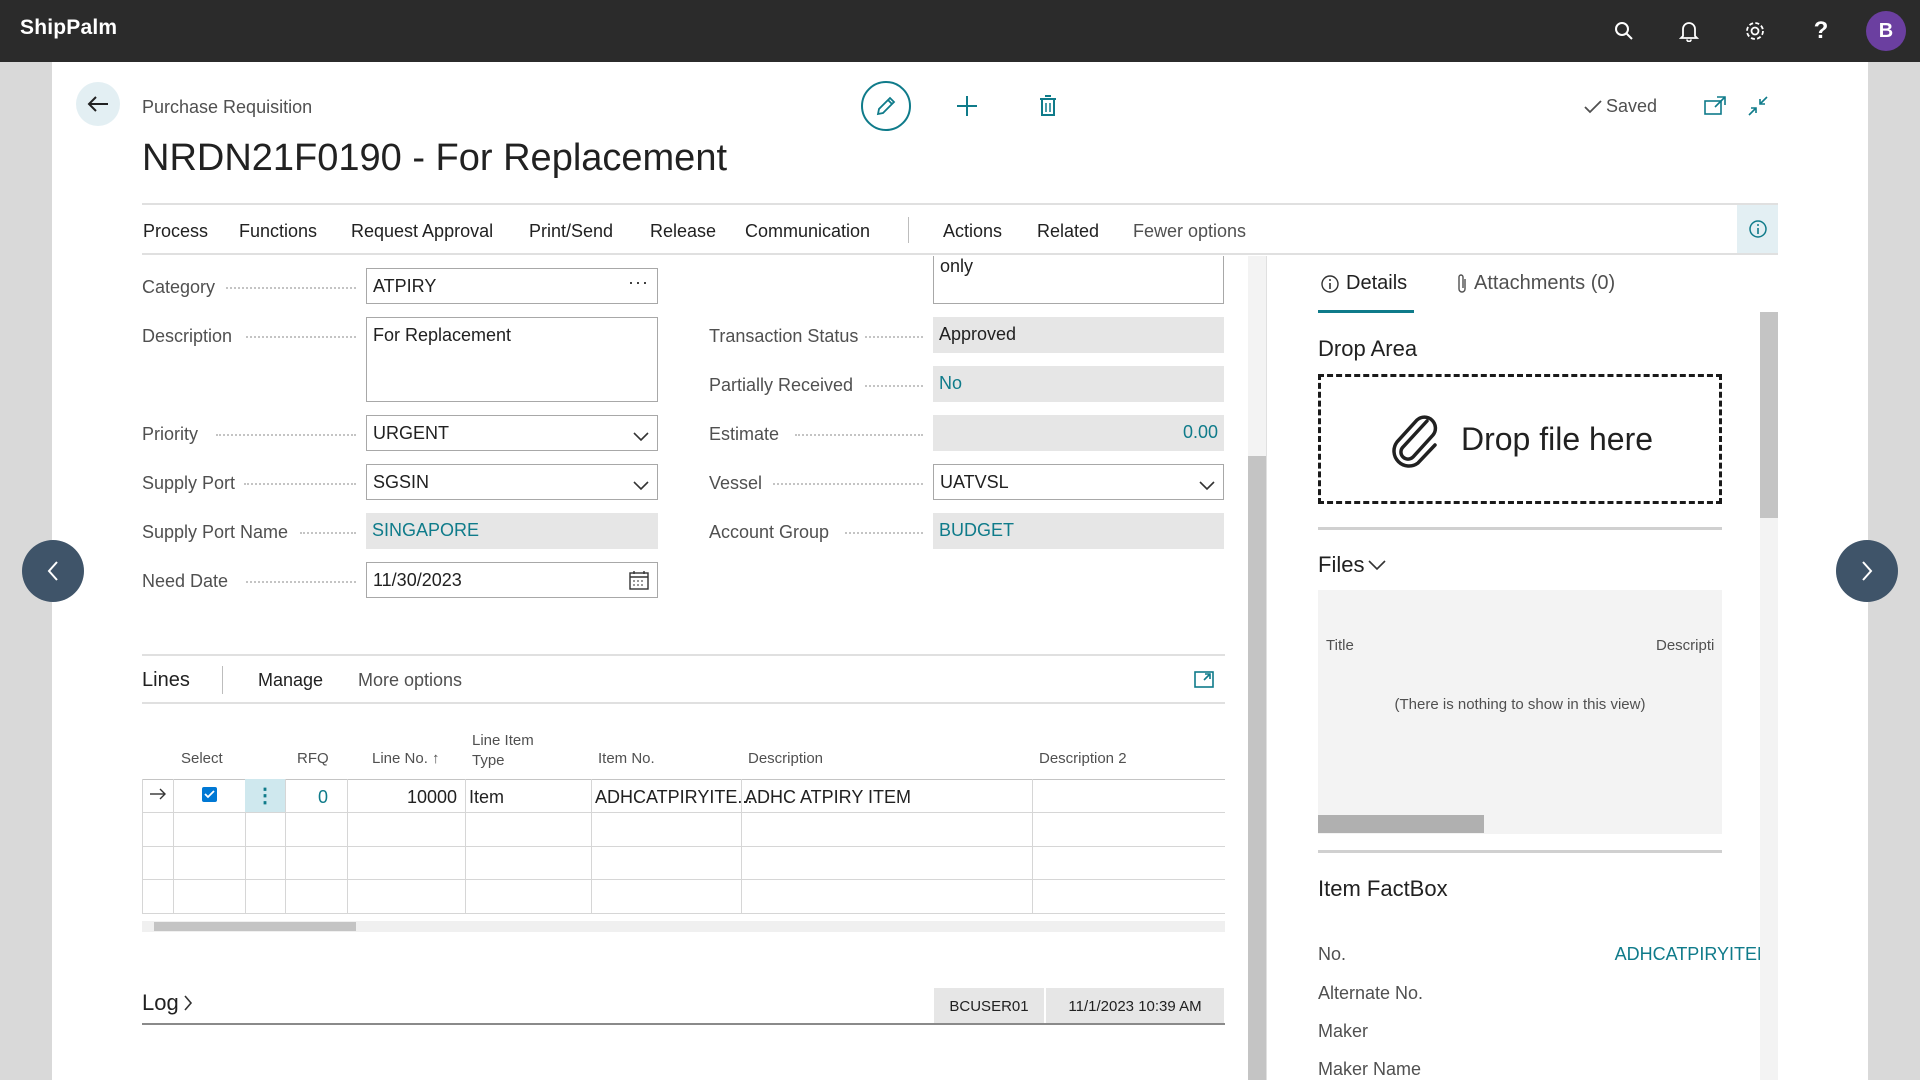 The width and height of the screenshot is (1920, 1080). Describe the element at coordinates (1083, 758) in the screenshot. I see `col-description-2: Description 2` at that location.